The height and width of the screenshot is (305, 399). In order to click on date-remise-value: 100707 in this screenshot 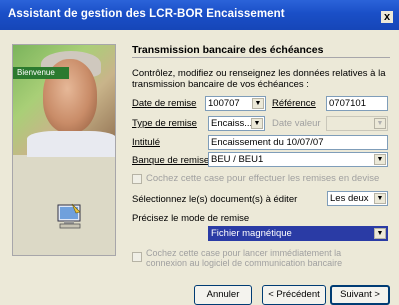, I will do `click(224, 103)`.